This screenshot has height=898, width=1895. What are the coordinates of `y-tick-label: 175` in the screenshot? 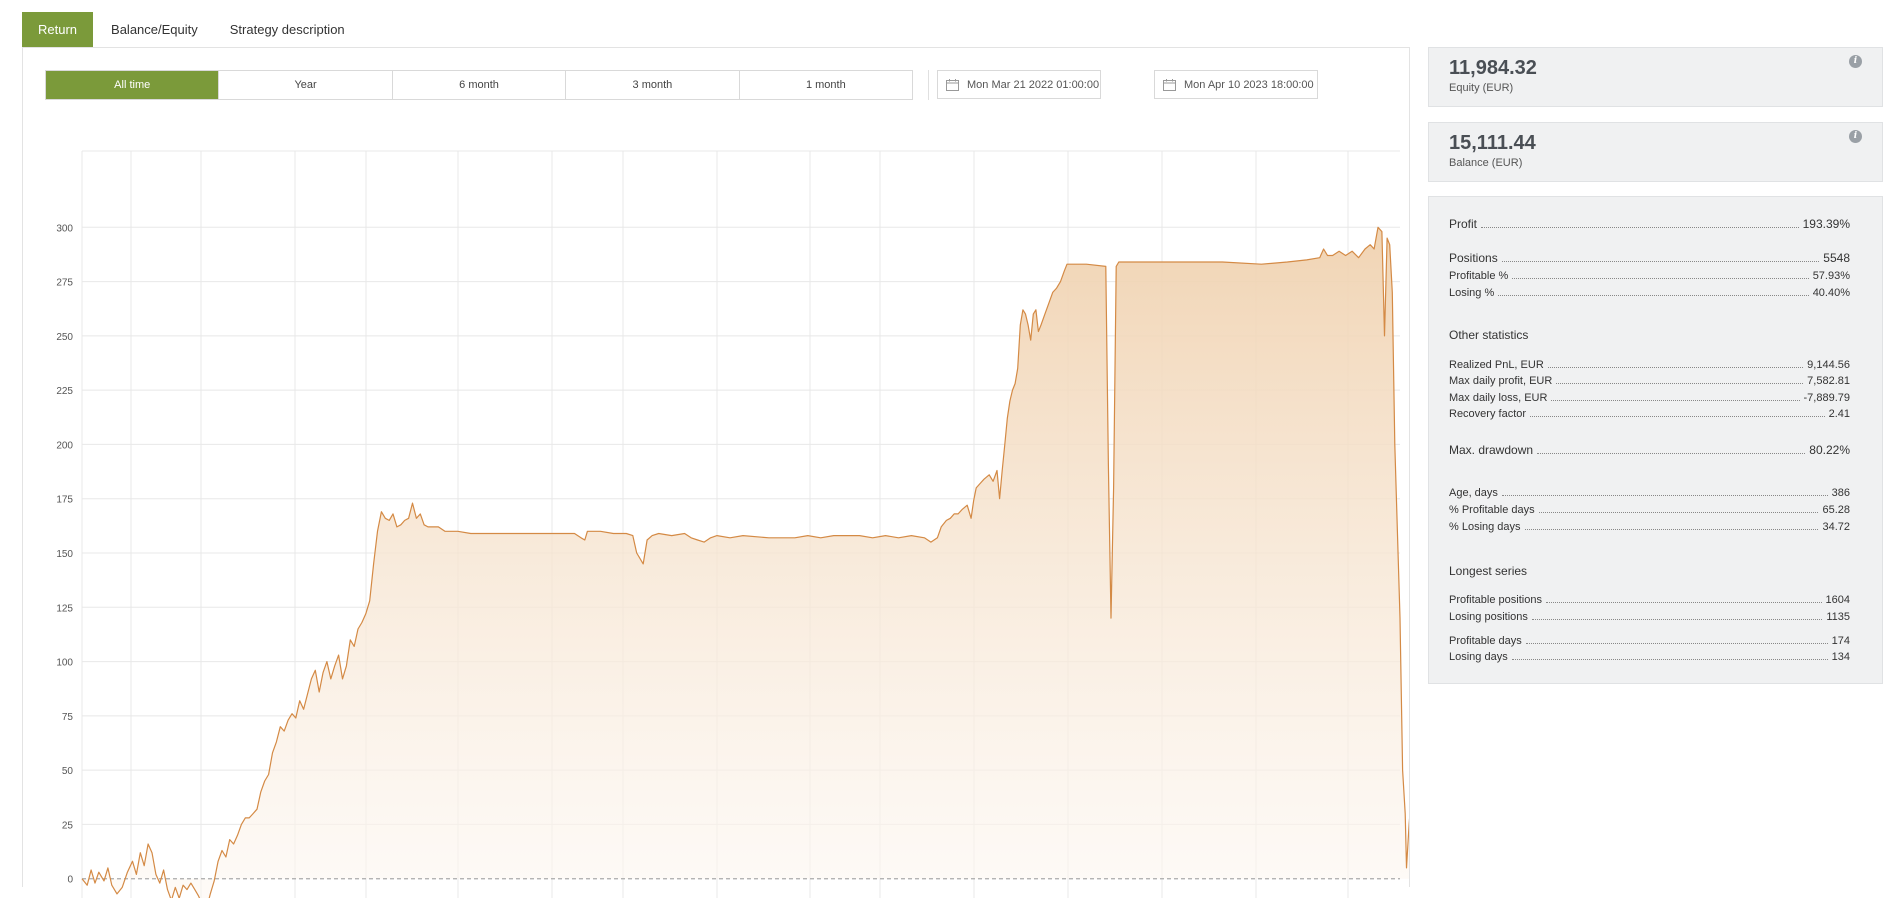 It's located at (64, 500).